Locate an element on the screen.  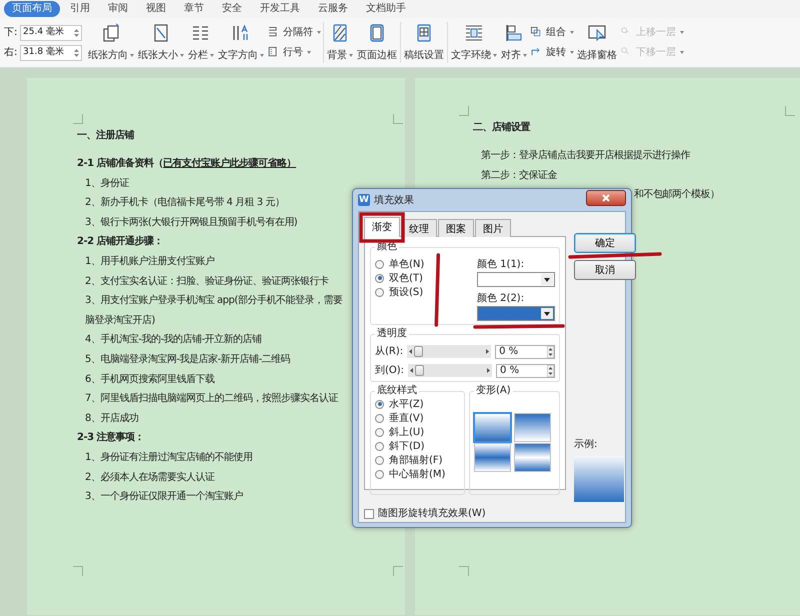
toolbar-button: 对齐 is located at coordinates (514, 42).